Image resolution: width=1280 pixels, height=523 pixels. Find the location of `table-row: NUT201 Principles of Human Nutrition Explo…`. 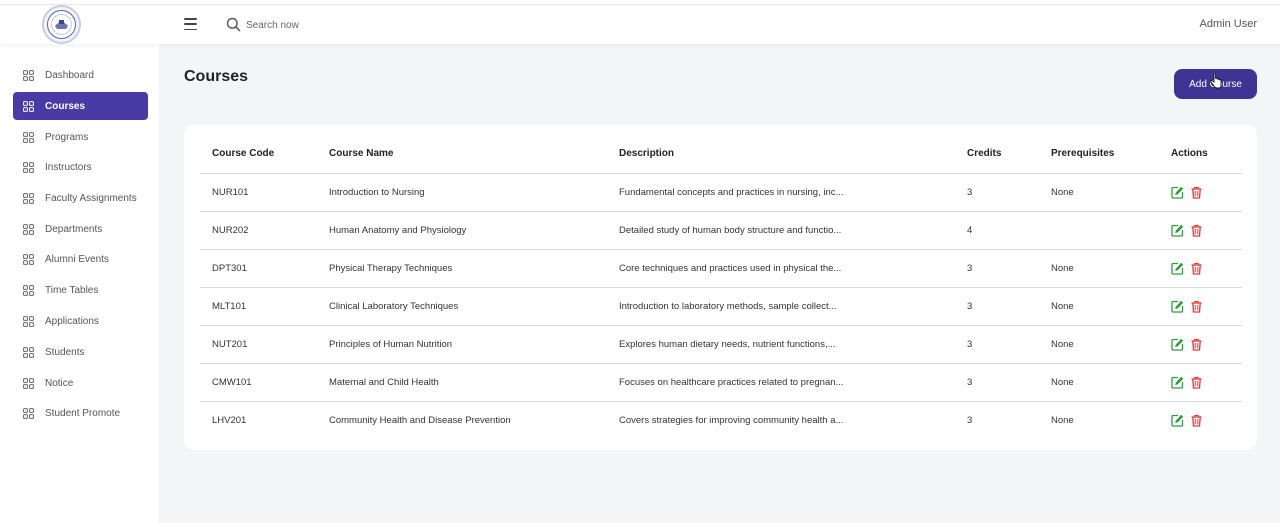

table-row: NUT201 Principles of Human Nutrition Explo… is located at coordinates (721, 344).